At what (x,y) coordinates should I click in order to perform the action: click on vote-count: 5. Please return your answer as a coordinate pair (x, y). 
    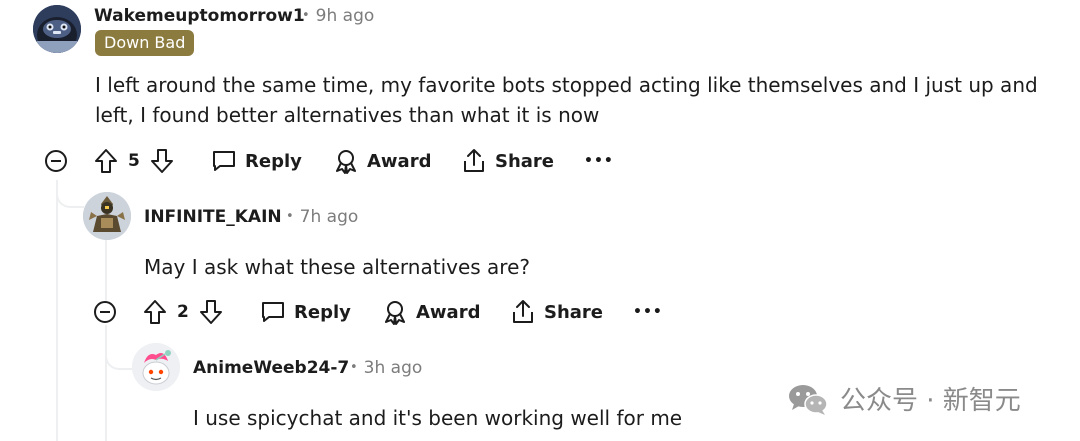
    Looking at the image, I should click on (134, 161).